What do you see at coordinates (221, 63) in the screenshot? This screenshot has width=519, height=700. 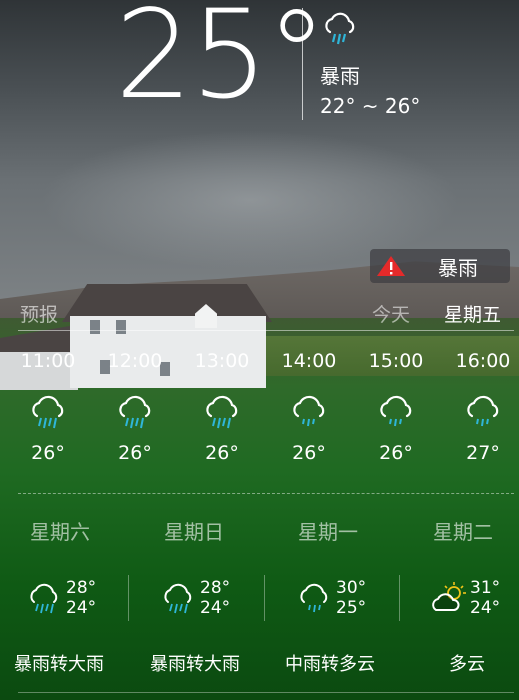 I see `current-temperature: 25°` at bounding box center [221, 63].